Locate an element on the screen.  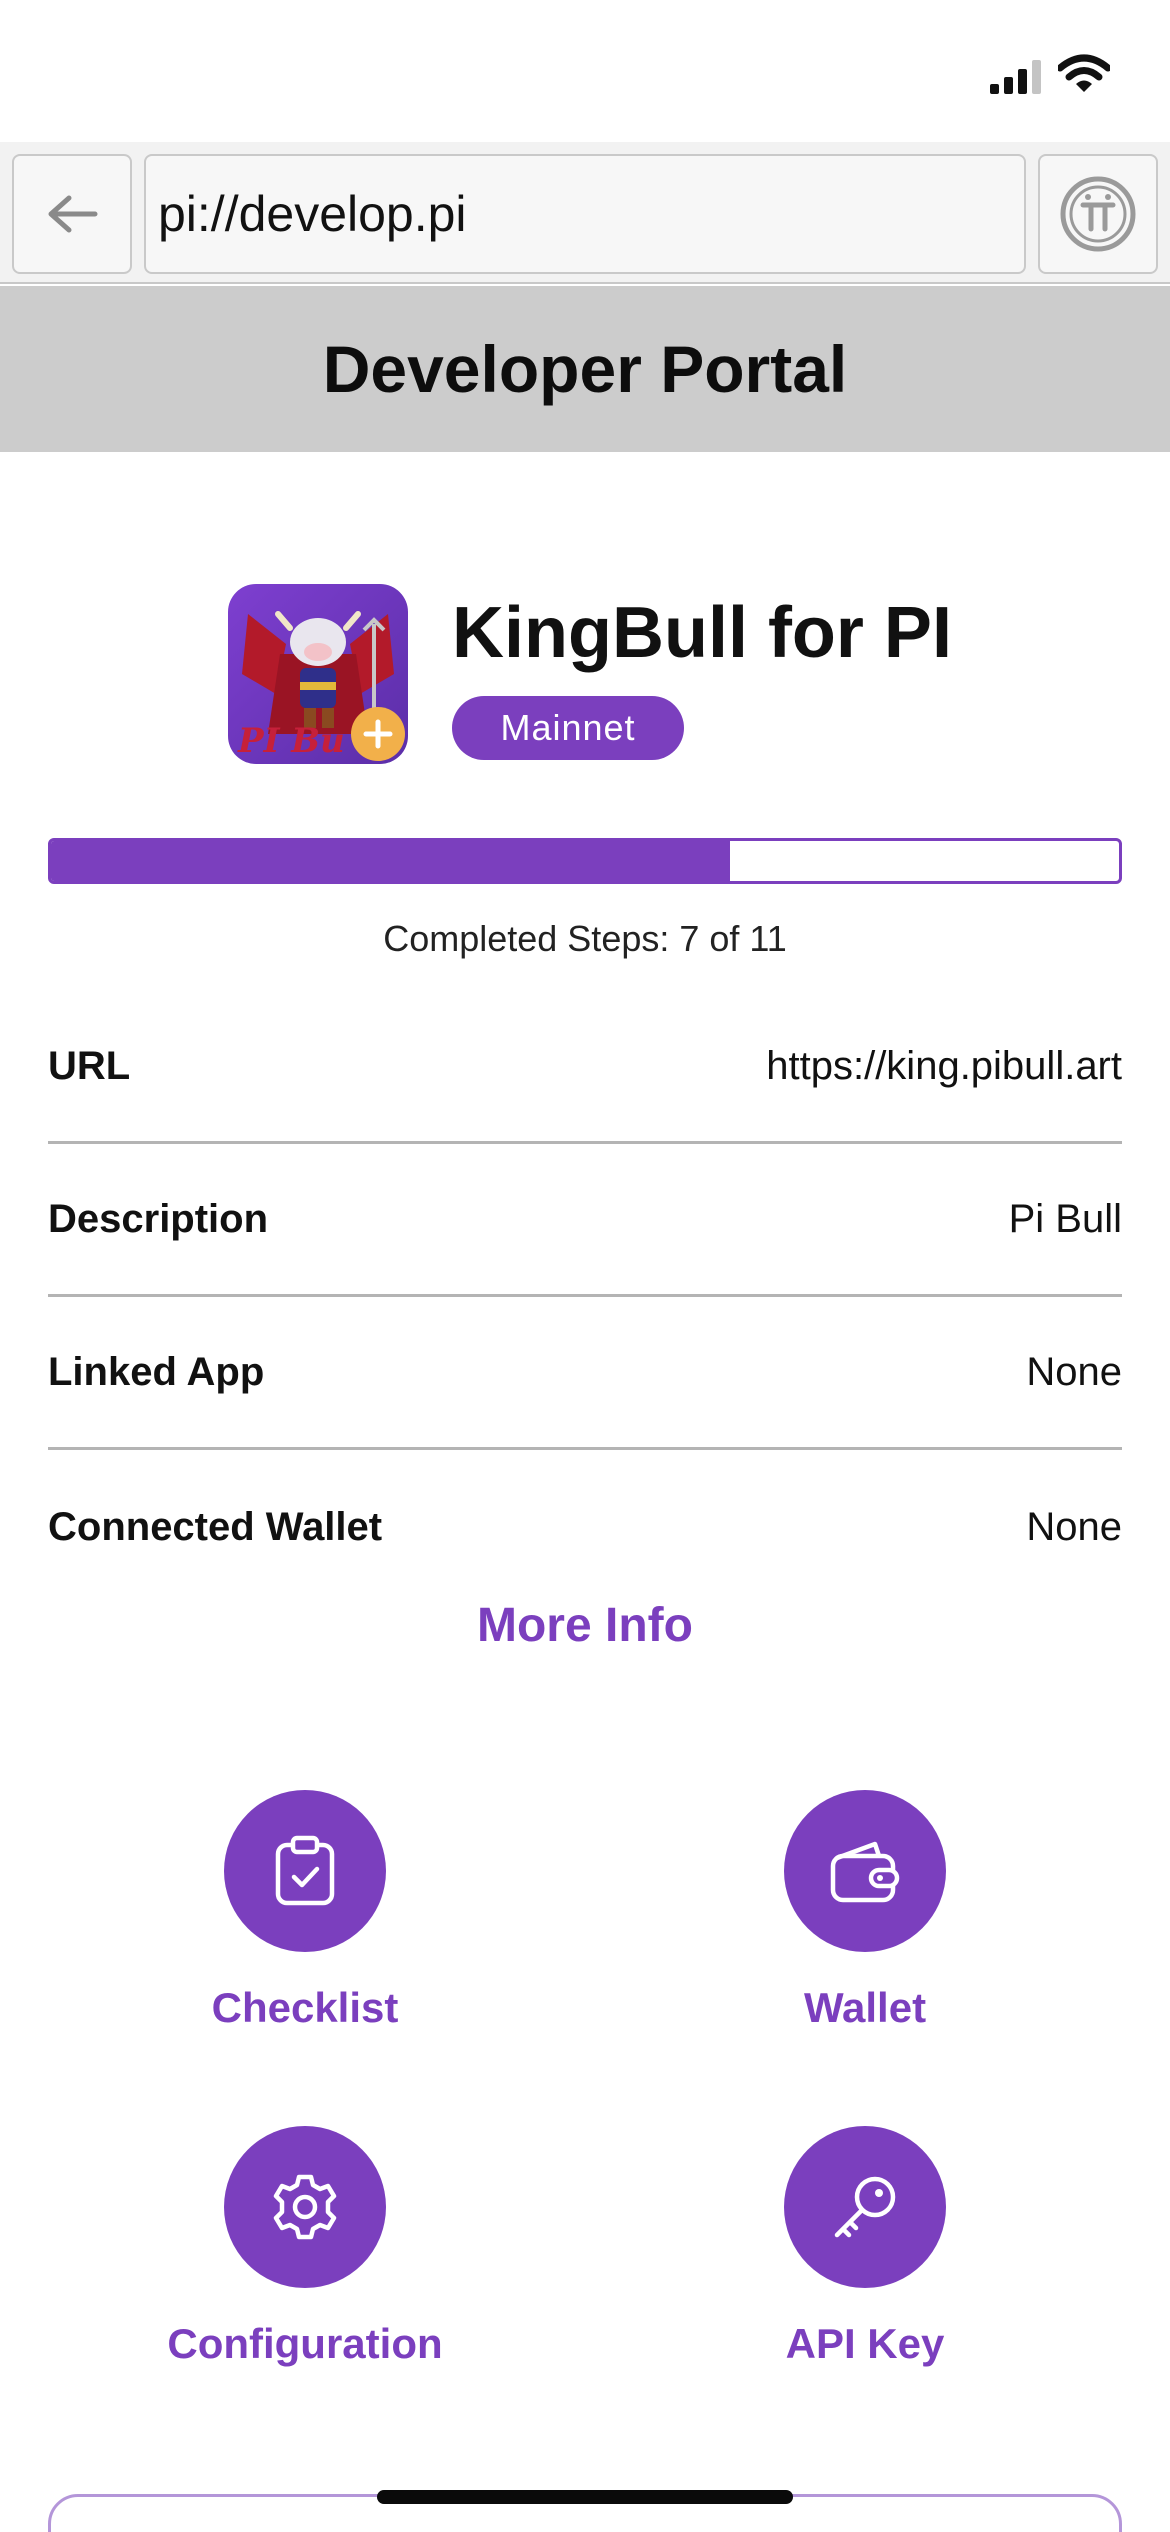
browser-bar: pi://develop.pi is located at coordinates (585, 213).